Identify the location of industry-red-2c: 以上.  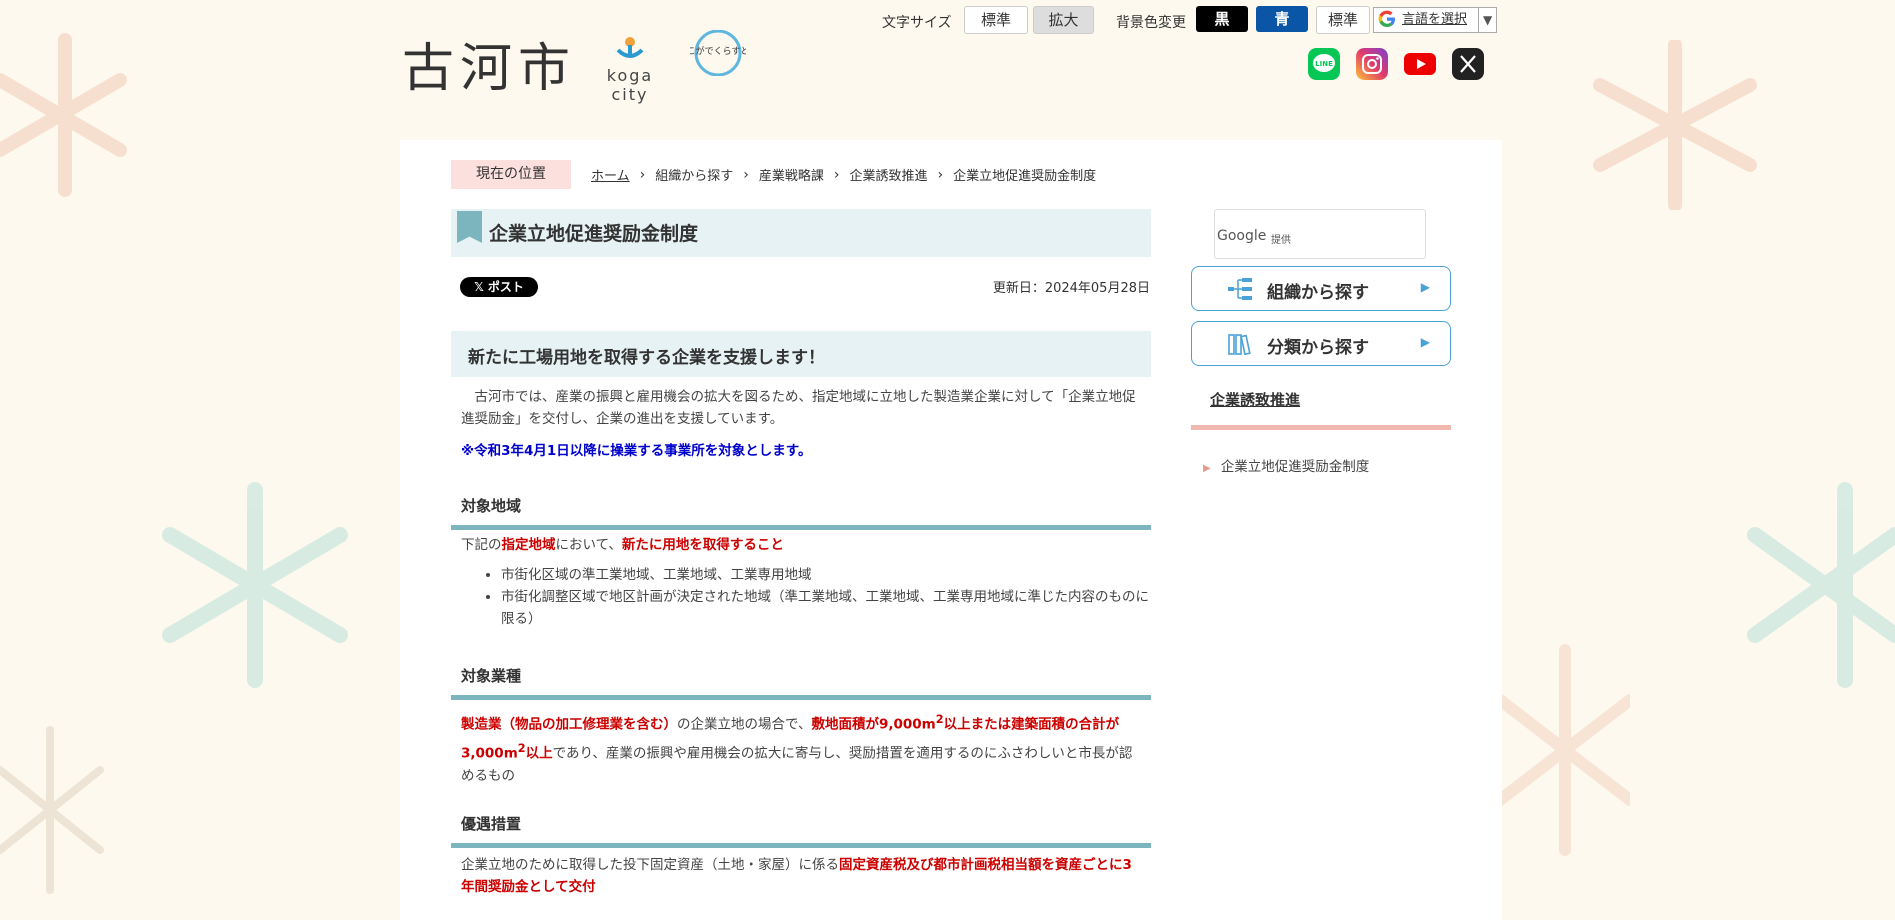
(539, 753).